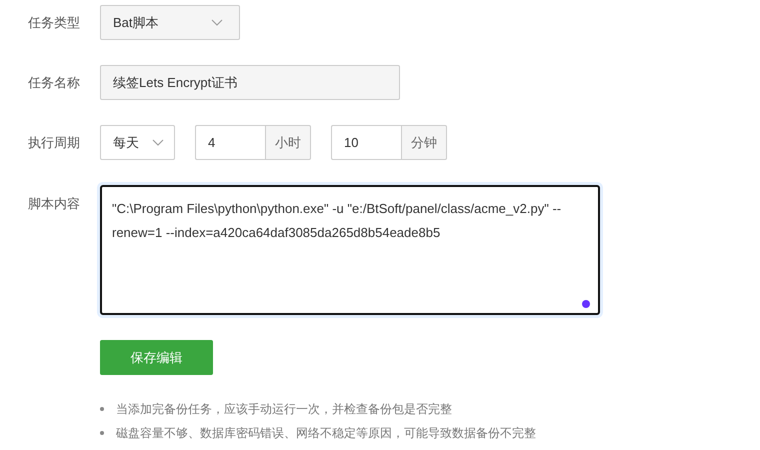  Describe the element at coordinates (284, 409) in the screenshot. I see `tip-text: 当添加完备份任务，应该手动运行一次，并检查备份包是否完整` at that location.